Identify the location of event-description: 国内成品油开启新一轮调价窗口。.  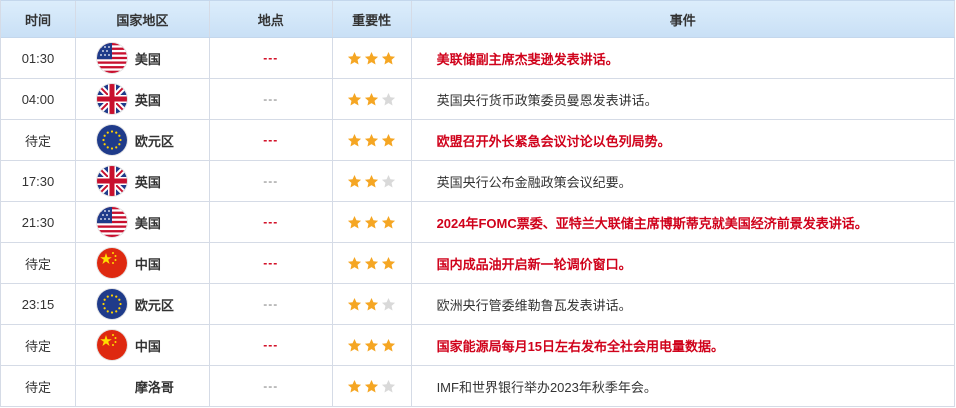
(534, 264).